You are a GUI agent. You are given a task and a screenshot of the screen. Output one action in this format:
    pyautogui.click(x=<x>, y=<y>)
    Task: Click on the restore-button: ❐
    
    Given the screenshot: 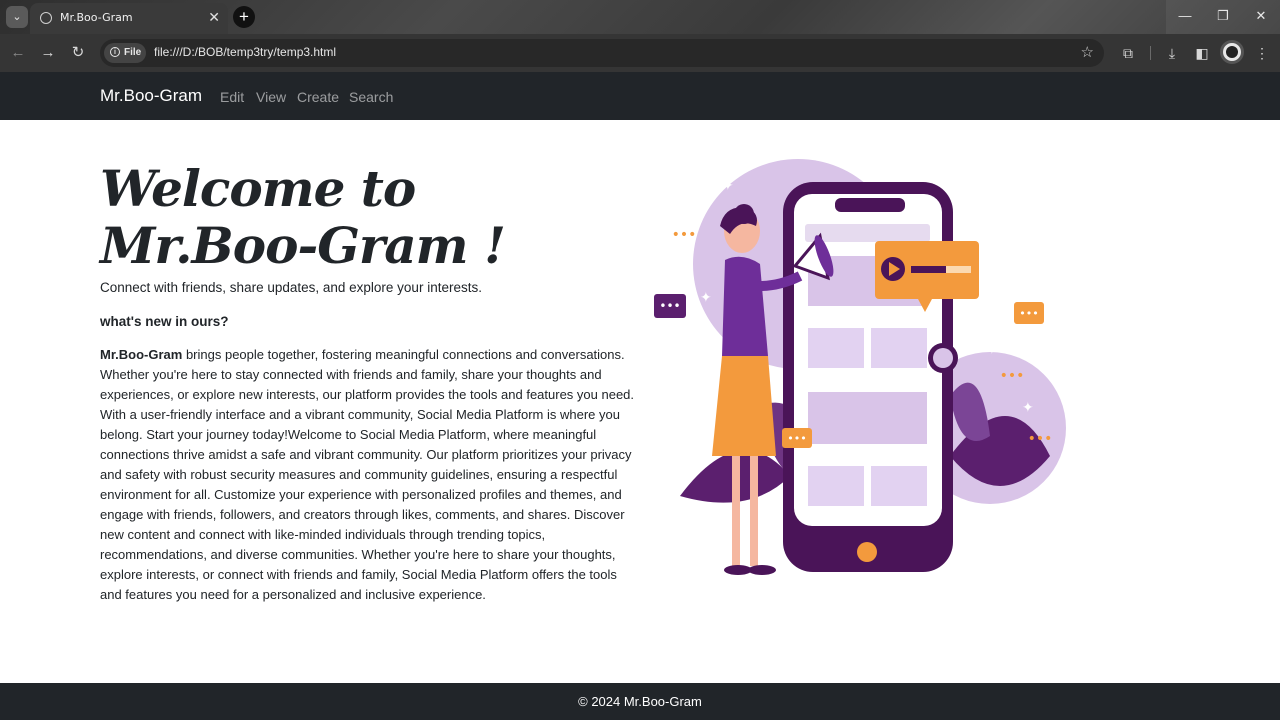 What is the action you would take?
    pyautogui.click(x=1223, y=17)
    